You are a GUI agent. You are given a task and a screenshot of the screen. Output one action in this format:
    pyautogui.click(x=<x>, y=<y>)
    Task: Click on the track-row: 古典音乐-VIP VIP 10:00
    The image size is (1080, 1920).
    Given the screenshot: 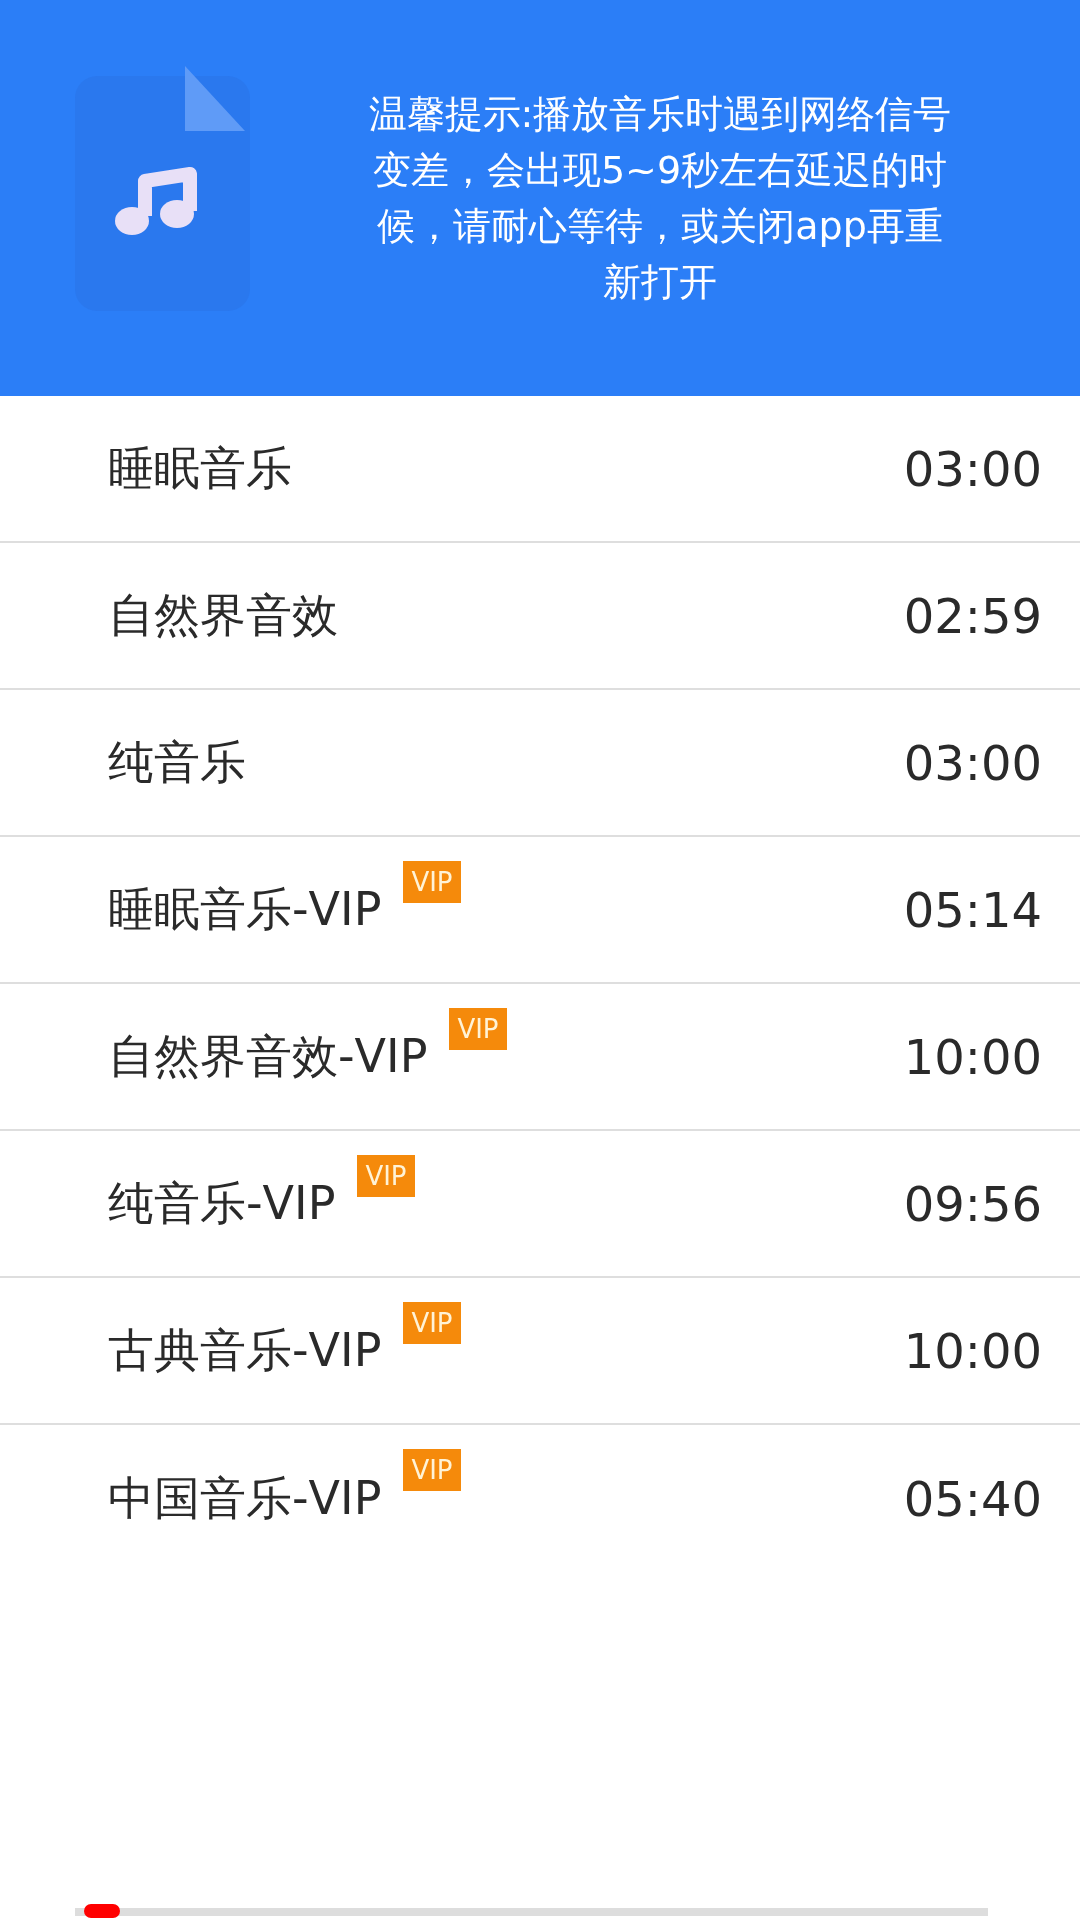 What is the action you would take?
    pyautogui.click(x=540, y=1351)
    